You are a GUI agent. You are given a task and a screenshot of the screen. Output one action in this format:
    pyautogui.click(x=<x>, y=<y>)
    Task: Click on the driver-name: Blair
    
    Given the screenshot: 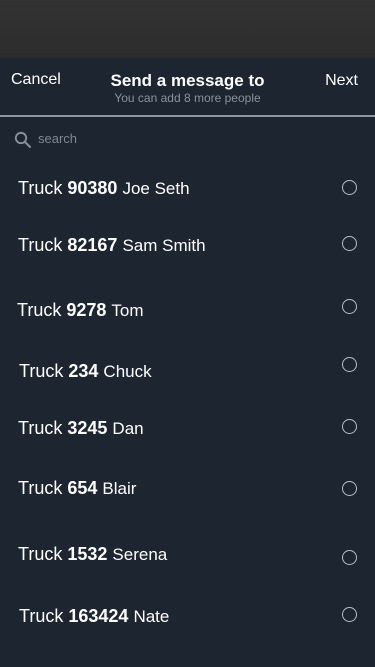 What is the action you would take?
    pyautogui.click(x=119, y=488)
    